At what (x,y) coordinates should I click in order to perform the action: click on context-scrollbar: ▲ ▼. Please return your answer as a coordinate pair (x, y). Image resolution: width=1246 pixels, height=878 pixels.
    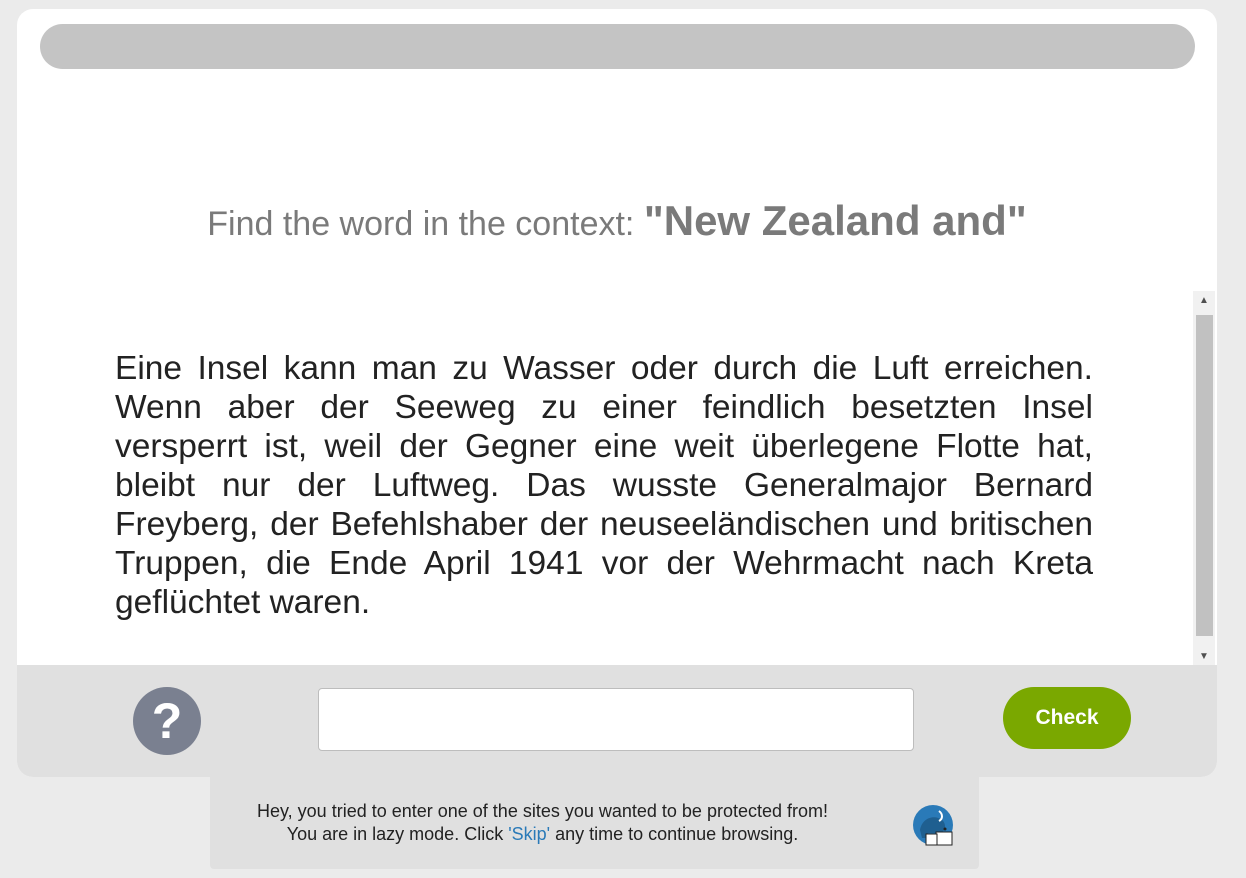
    Looking at the image, I should click on (1204, 478).